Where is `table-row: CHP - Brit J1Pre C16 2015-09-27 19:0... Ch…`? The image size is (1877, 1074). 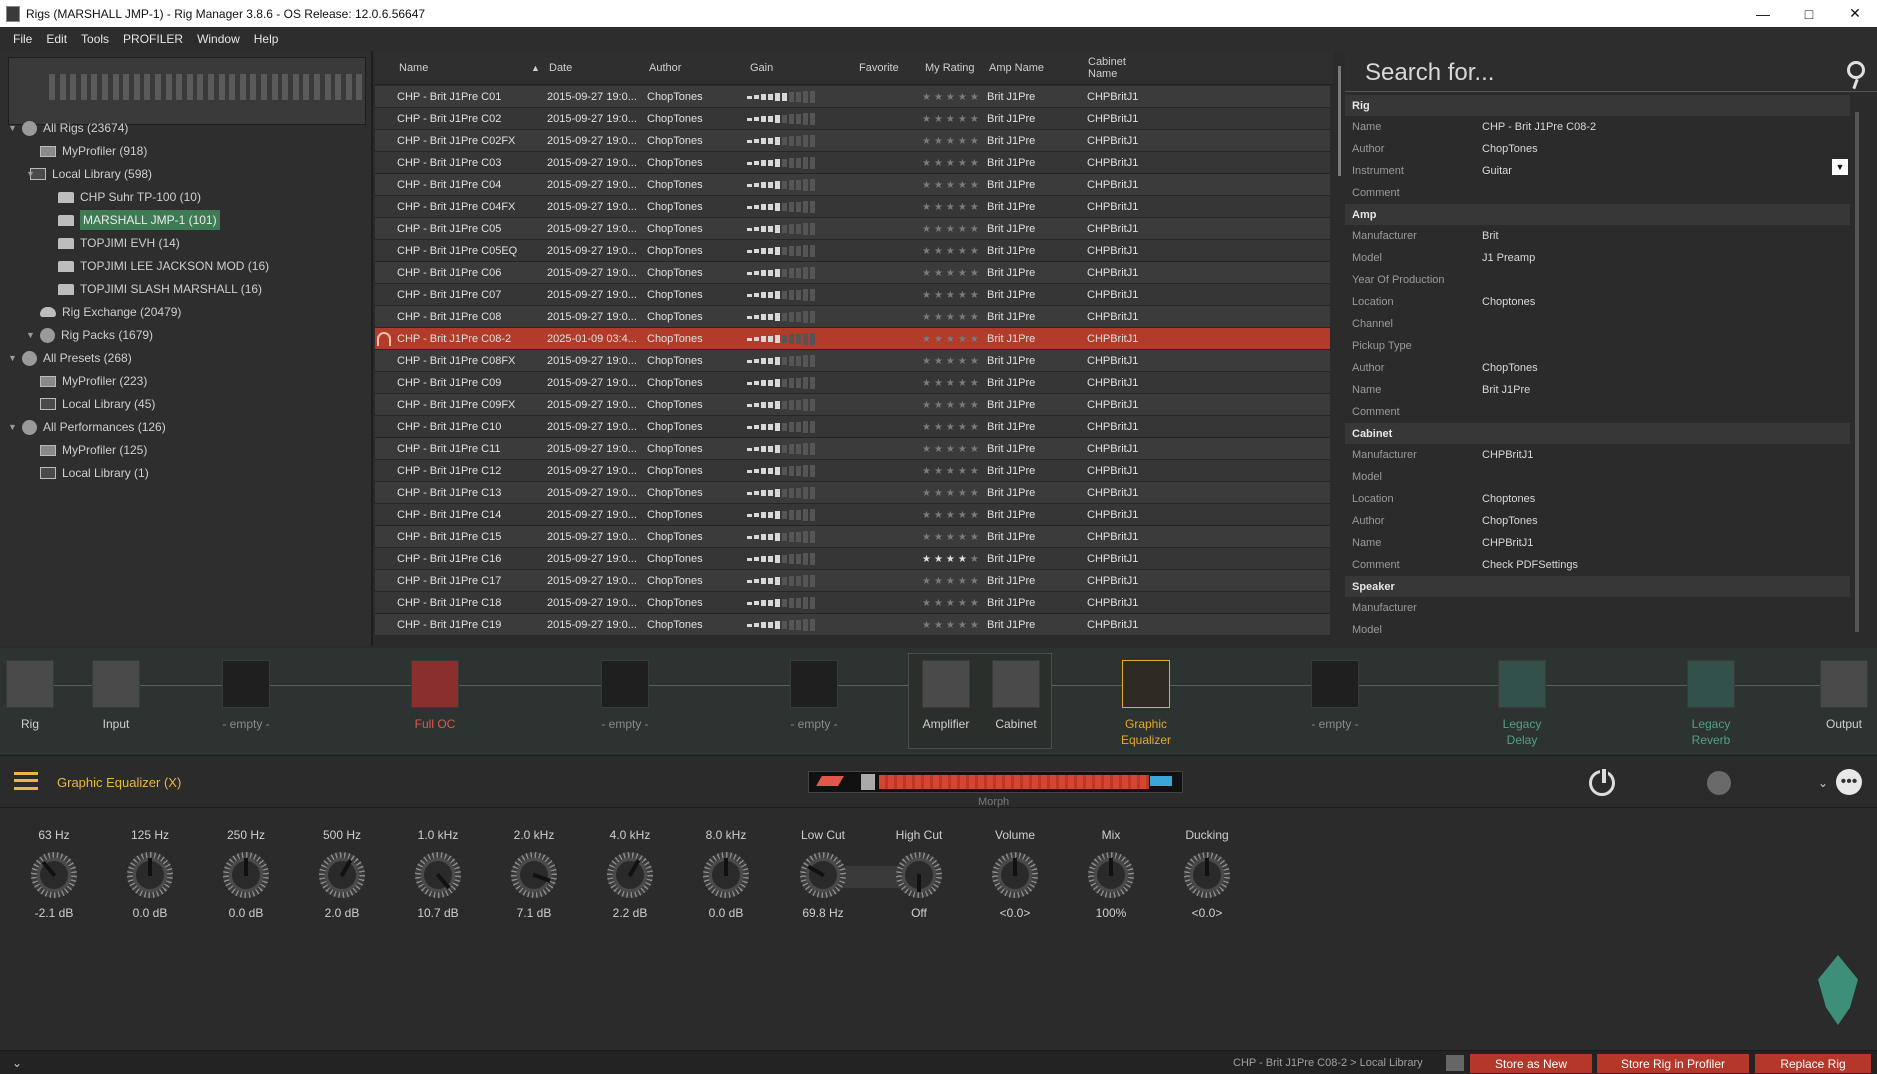 table-row: CHP - Brit J1Pre C16 2015-09-27 19:0... Ch… is located at coordinates (852, 559).